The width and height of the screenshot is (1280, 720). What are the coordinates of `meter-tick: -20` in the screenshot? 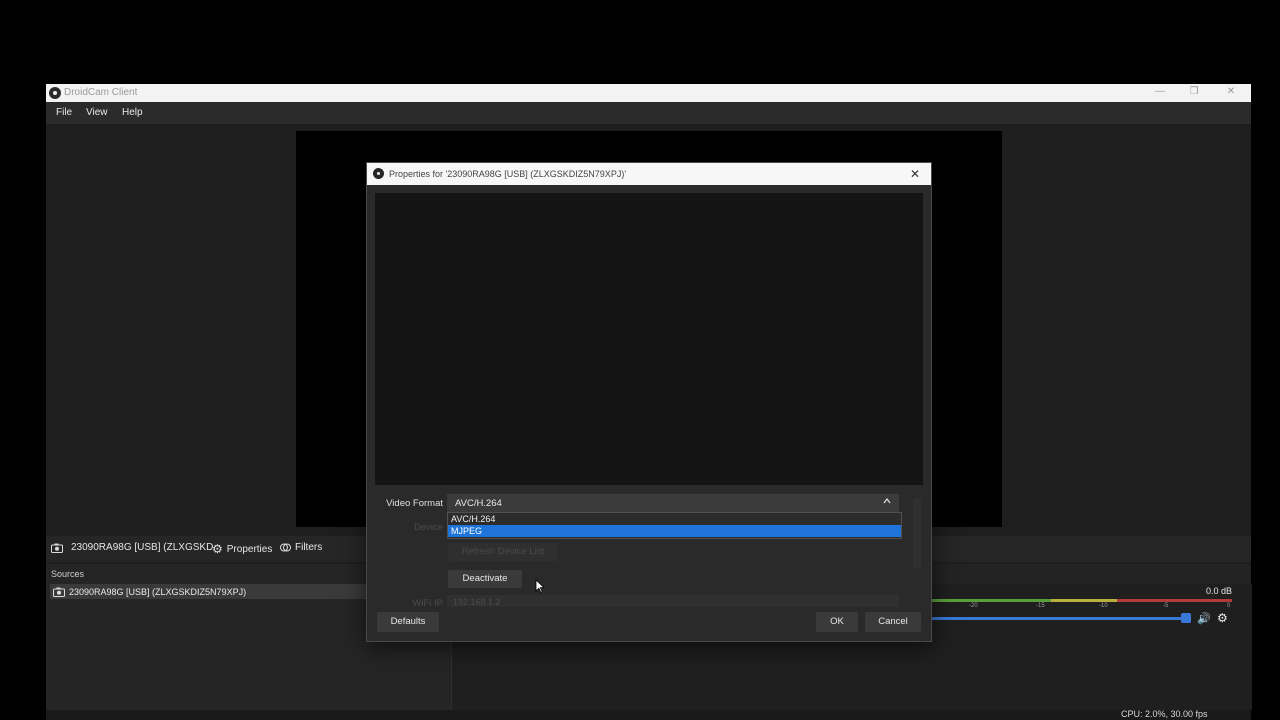 It's located at (973, 606).